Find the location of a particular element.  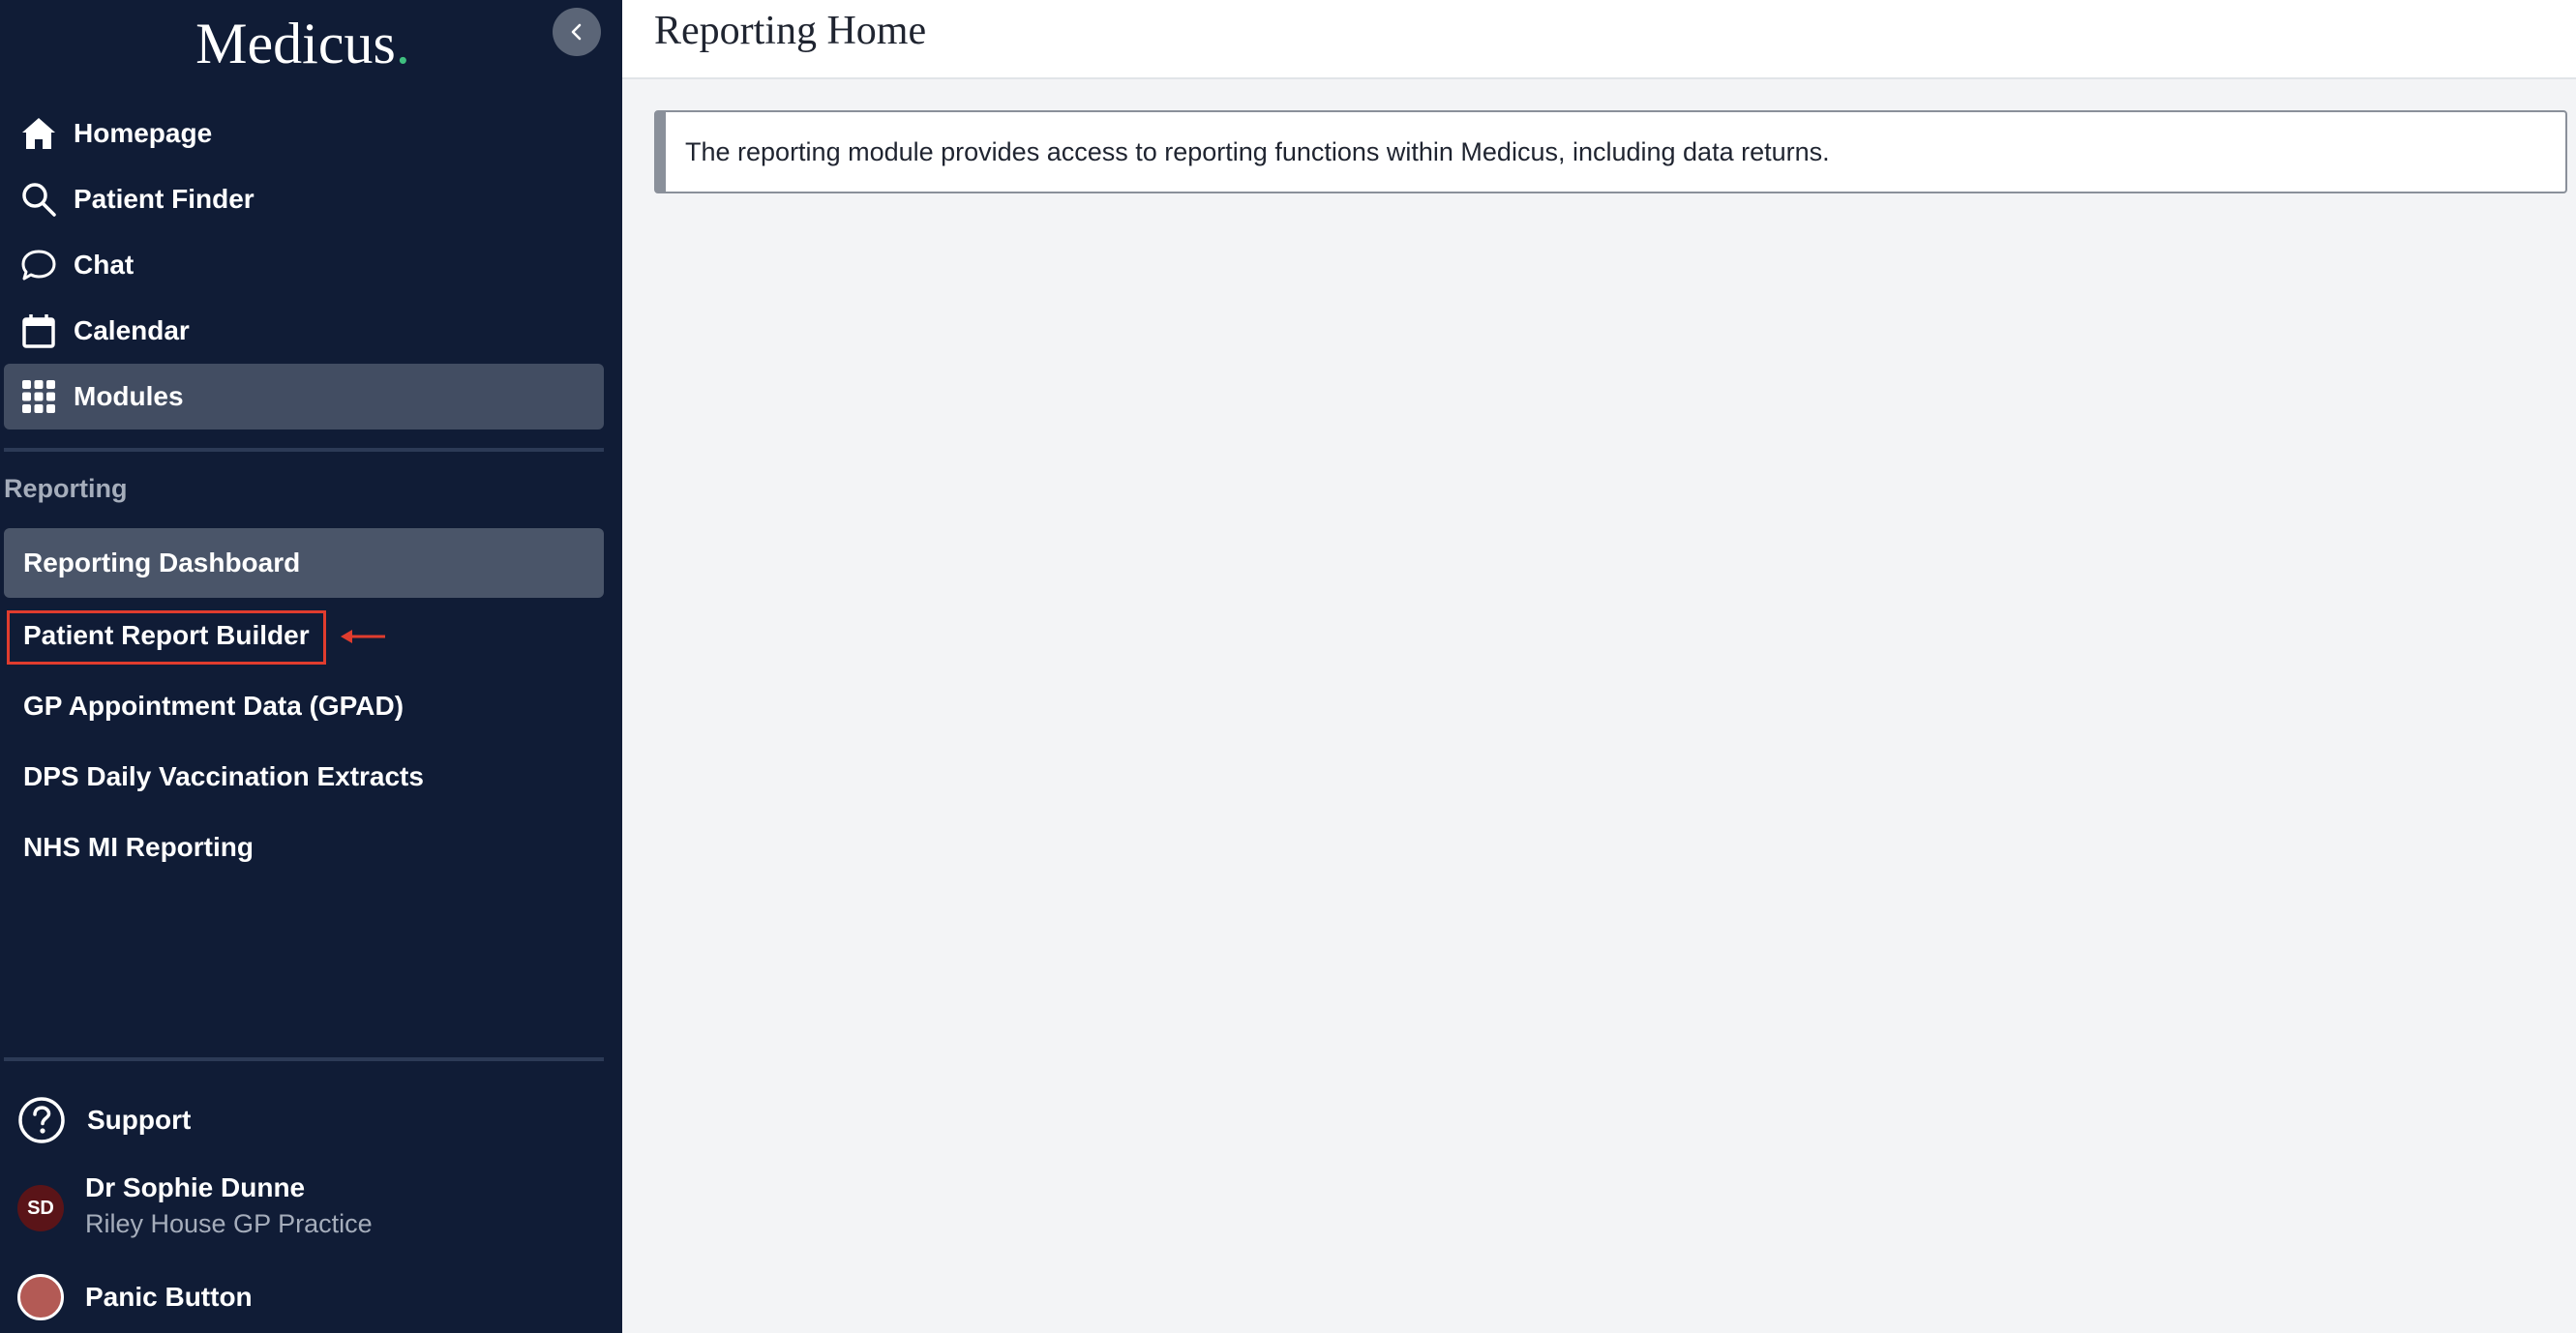

chat-icon is located at coordinates (38, 265).